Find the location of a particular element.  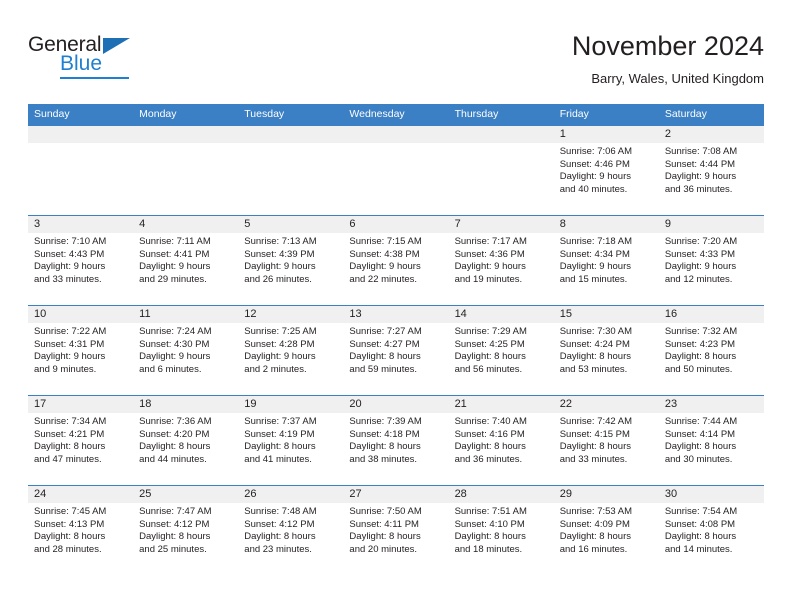

day-info-line: Sunset: 4:36 PM is located at coordinates (489, 254).